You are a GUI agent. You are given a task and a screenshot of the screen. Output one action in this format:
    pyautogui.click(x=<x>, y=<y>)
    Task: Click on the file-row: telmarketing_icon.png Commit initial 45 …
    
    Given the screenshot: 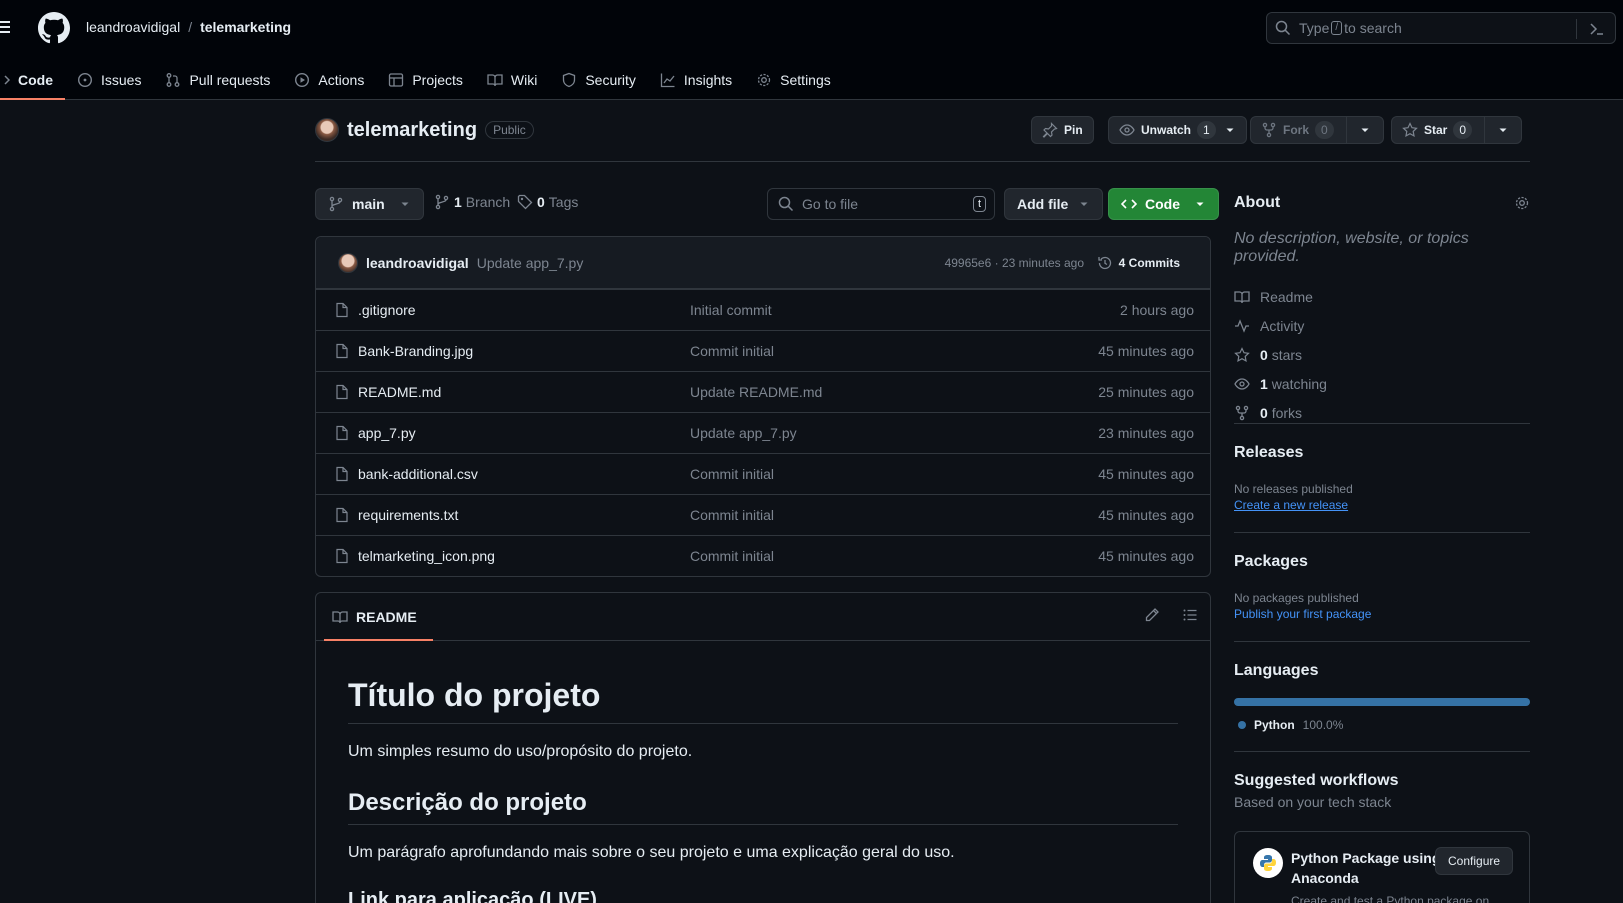 What is the action you would take?
    pyautogui.click(x=763, y=555)
    